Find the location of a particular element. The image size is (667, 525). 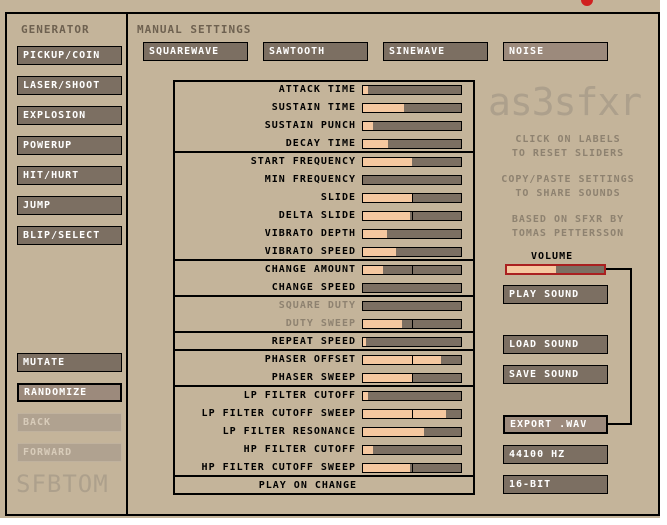

hit-hurt-button: HIT/HURT is located at coordinates (69, 175).